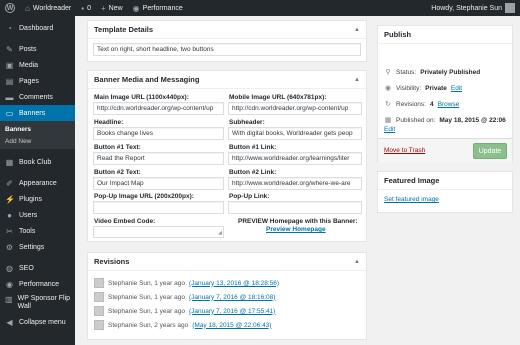 This screenshot has height=345, width=520. I want to click on sidebar-item-label: Tools, so click(27, 231).